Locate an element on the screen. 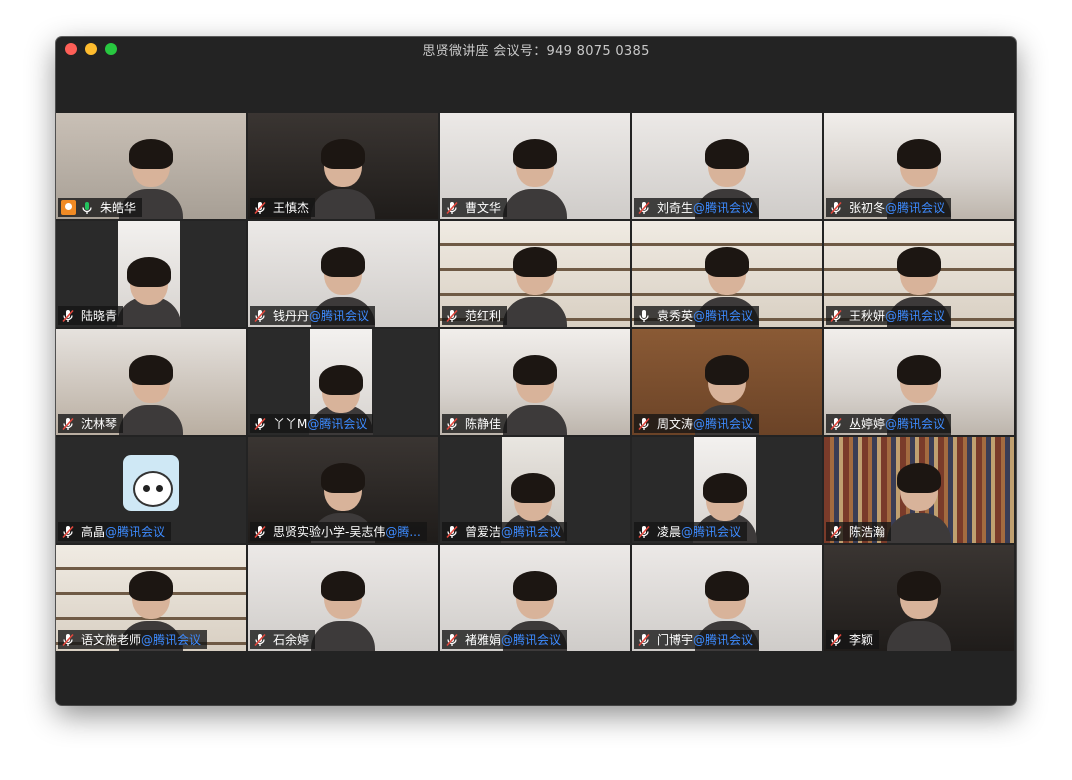 The width and height of the screenshot is (1072, 780). participant-tile: 李颖 is located at coordinates (919, 598).